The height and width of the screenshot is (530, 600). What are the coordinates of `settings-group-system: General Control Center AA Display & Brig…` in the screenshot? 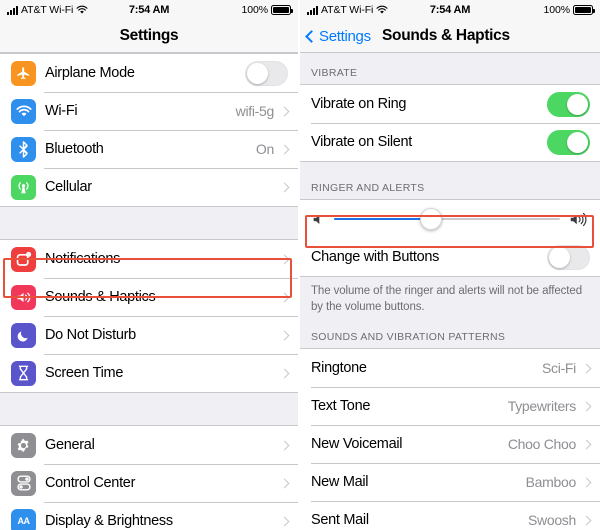 It's located at (149, 477).